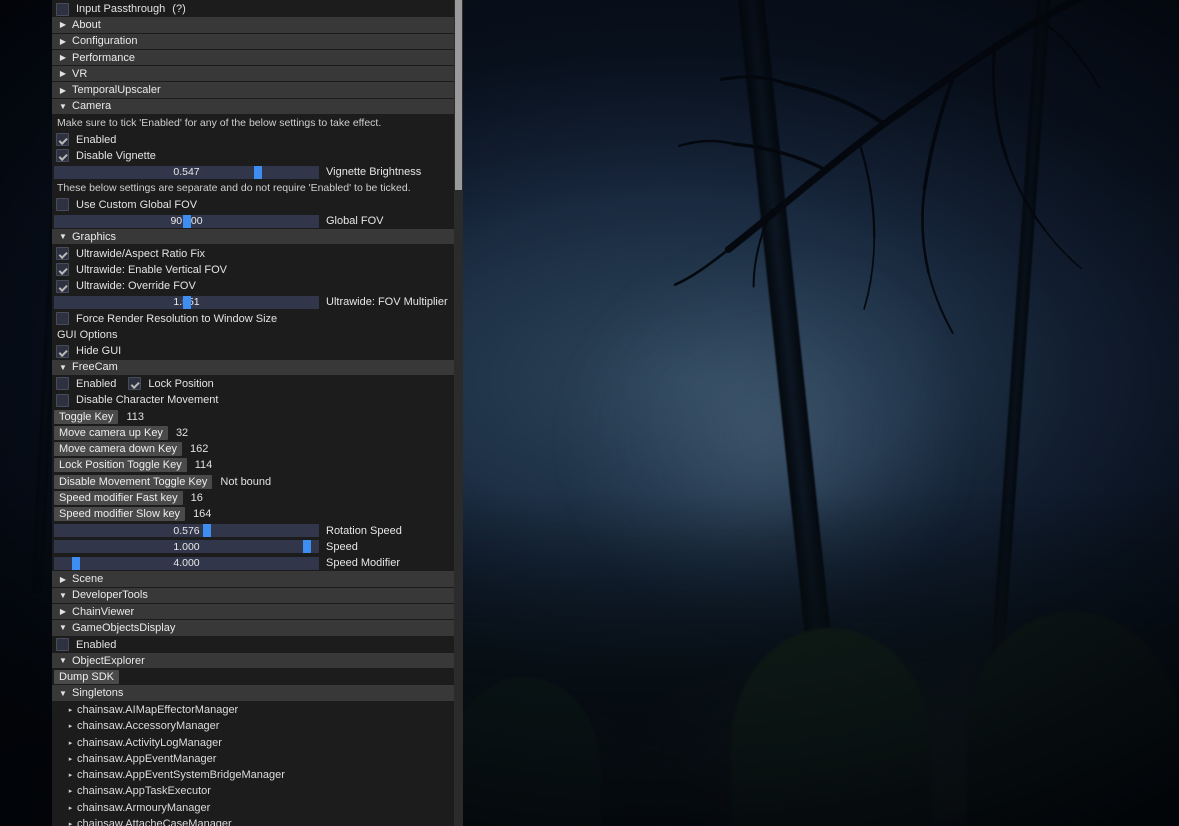 Image resolution: width=1179 pixels, height=826 pixels. Describe the element at coordinates (253, 821) in the screenshot. I see `singleton-list-item: ▸ chainsaw.AttacheCaseManager` at that location.